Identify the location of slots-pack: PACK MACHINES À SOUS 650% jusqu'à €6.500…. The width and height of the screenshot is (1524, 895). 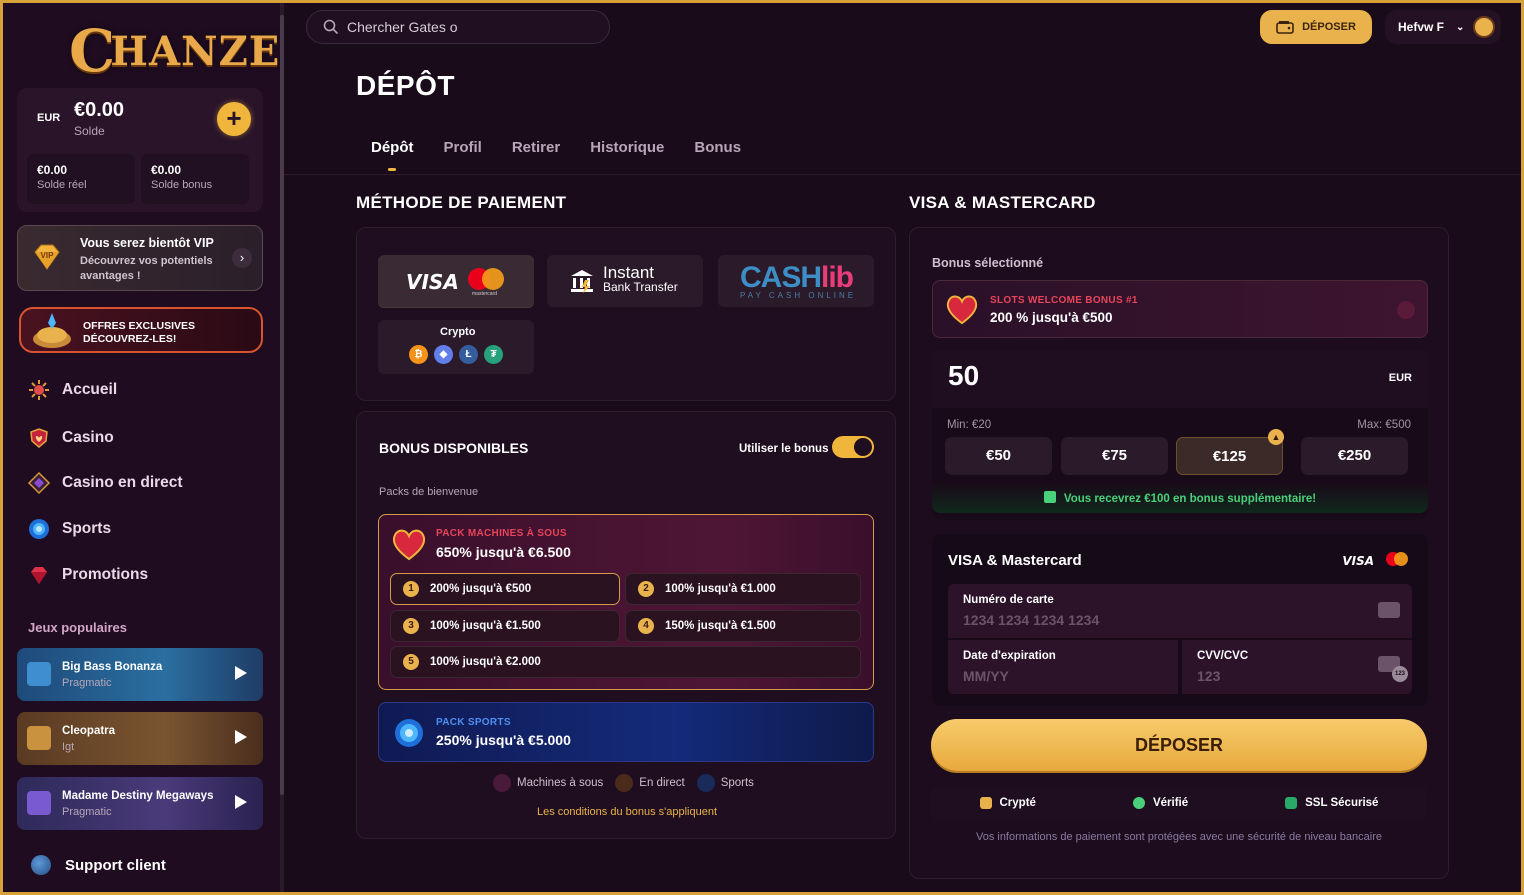
(626, 602).